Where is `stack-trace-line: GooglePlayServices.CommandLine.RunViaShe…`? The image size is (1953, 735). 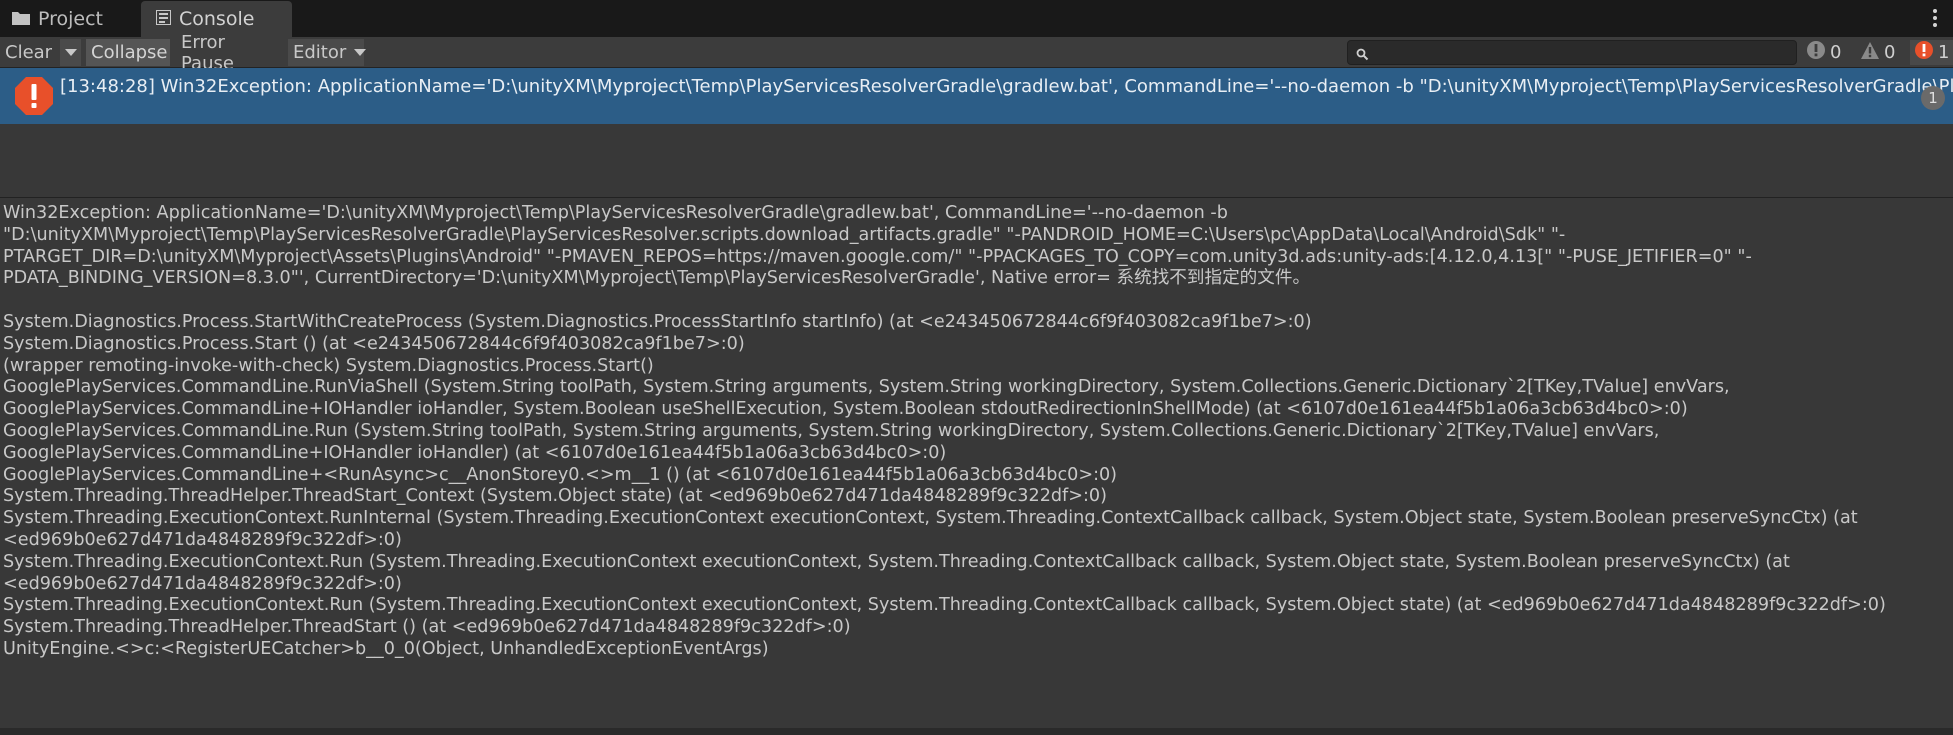 stack-trace-line: GooglePlayServices.CommandLine.RunViaShe… is located at coordinates (866, 387).